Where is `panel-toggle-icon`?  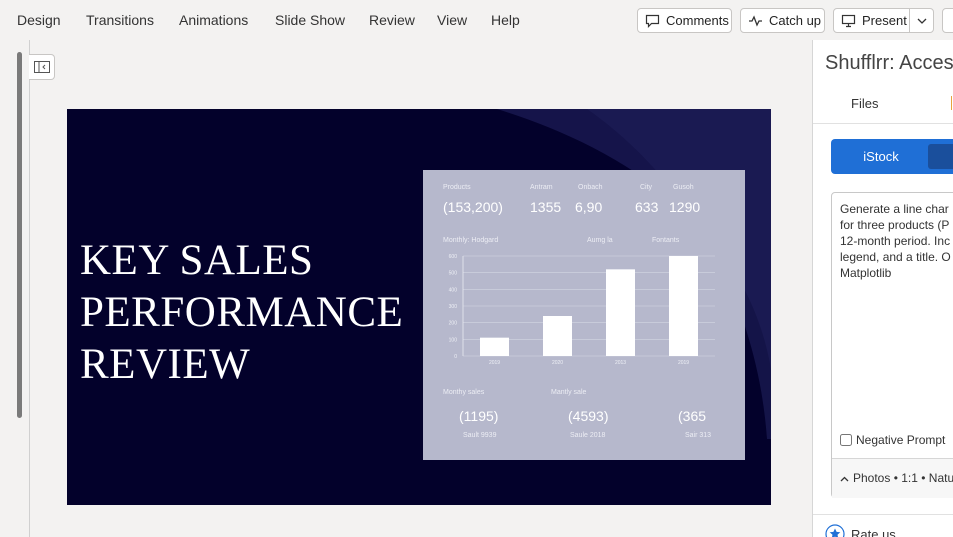
panel-toggle-icon is located at coordinates (41, 67).